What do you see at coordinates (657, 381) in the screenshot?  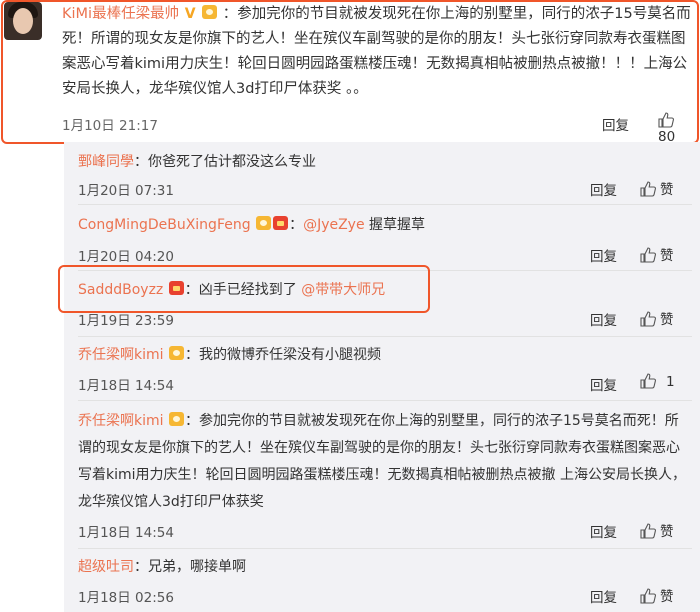 I see `like-button: 1` at bounding box center [657, 381].